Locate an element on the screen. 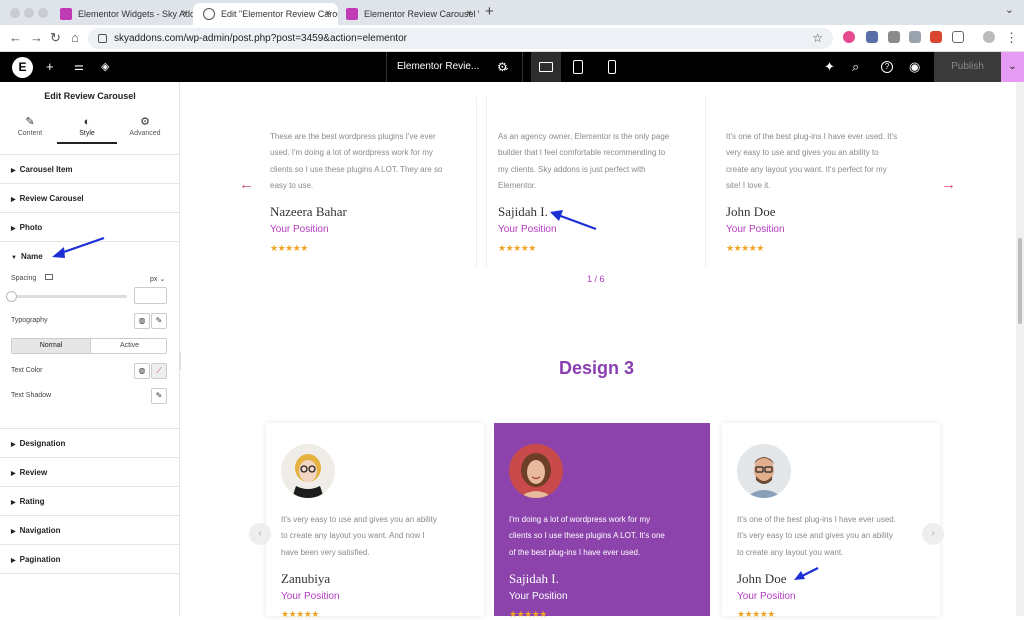 This screenshot has height=620, width=1024. reviewer-name: John Doe is located at coordinates (762, 578).